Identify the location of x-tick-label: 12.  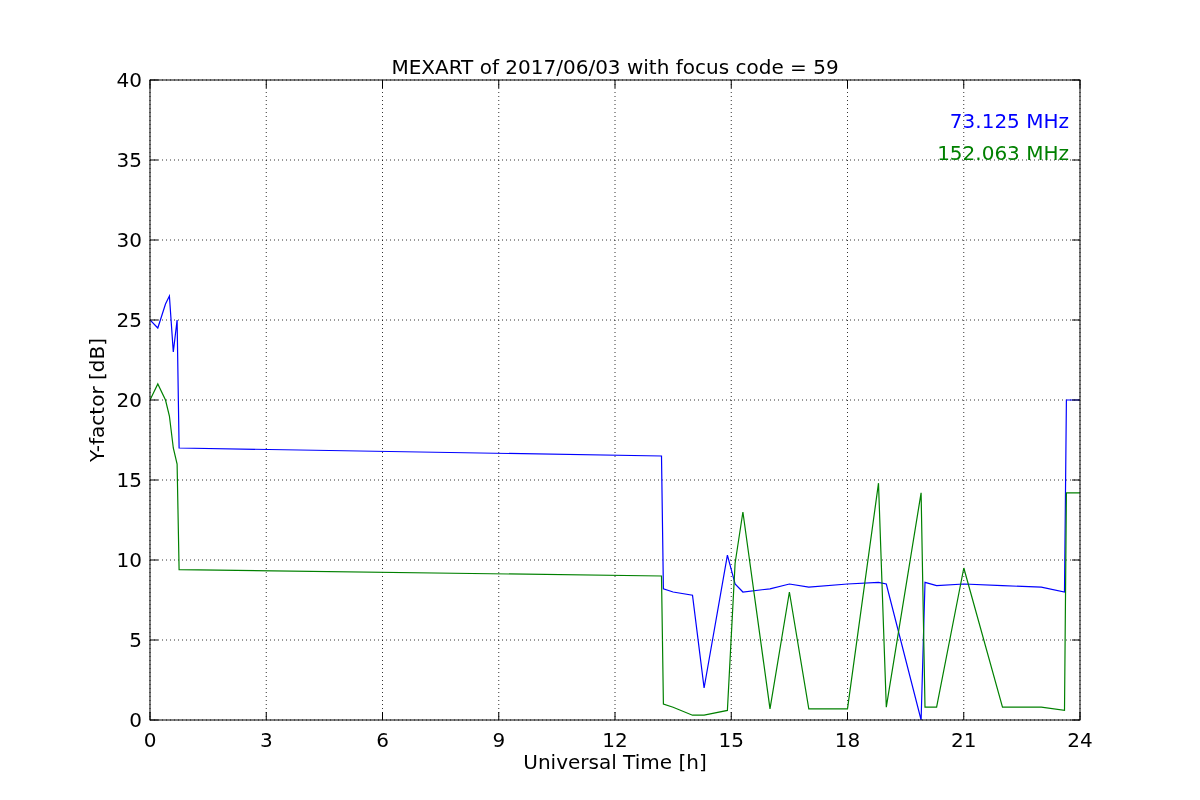
(615, 740).